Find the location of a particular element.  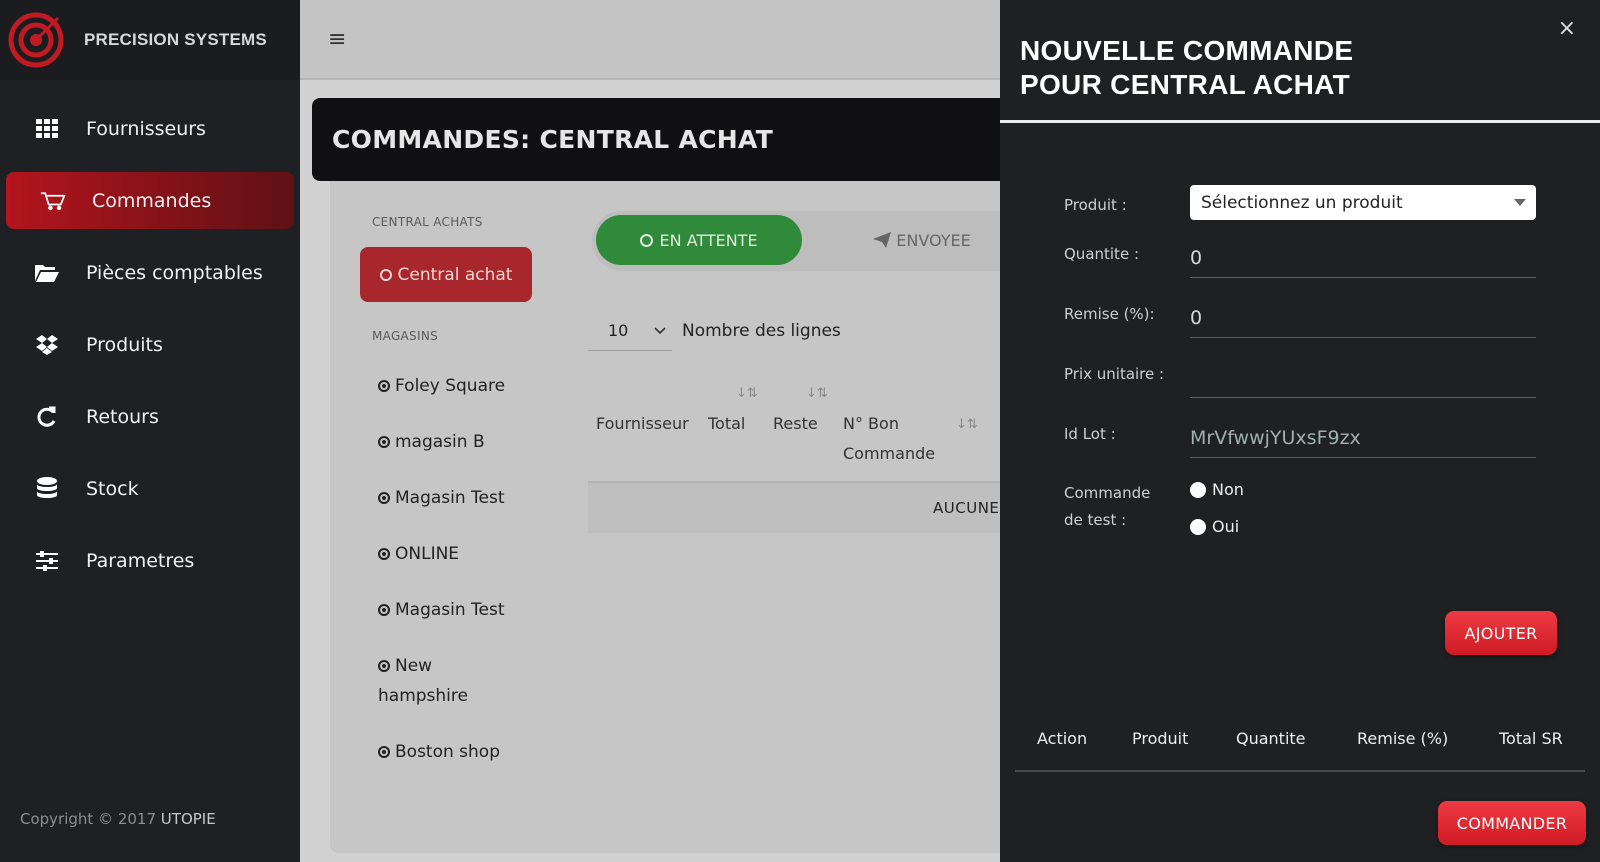

quantity-label: Quantite : is located at coordinates (1101, 254).